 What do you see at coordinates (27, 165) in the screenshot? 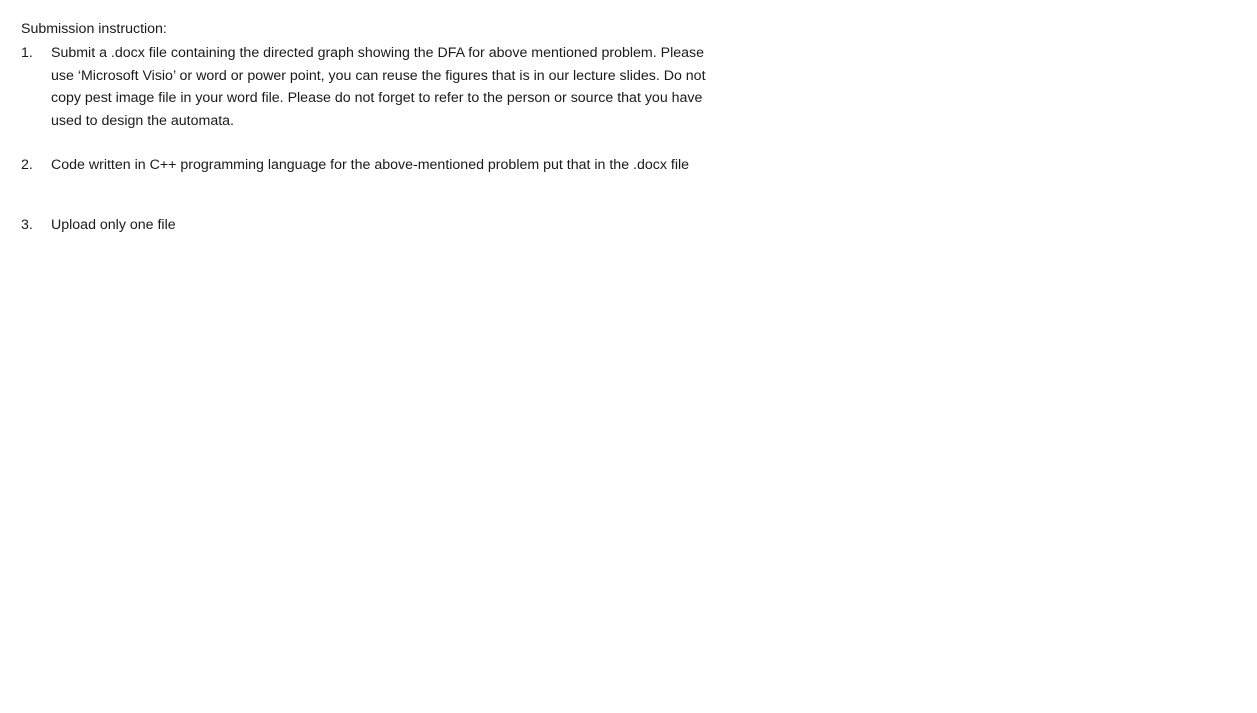
I see `item-number: 2.` at bounding box center [27, 165].